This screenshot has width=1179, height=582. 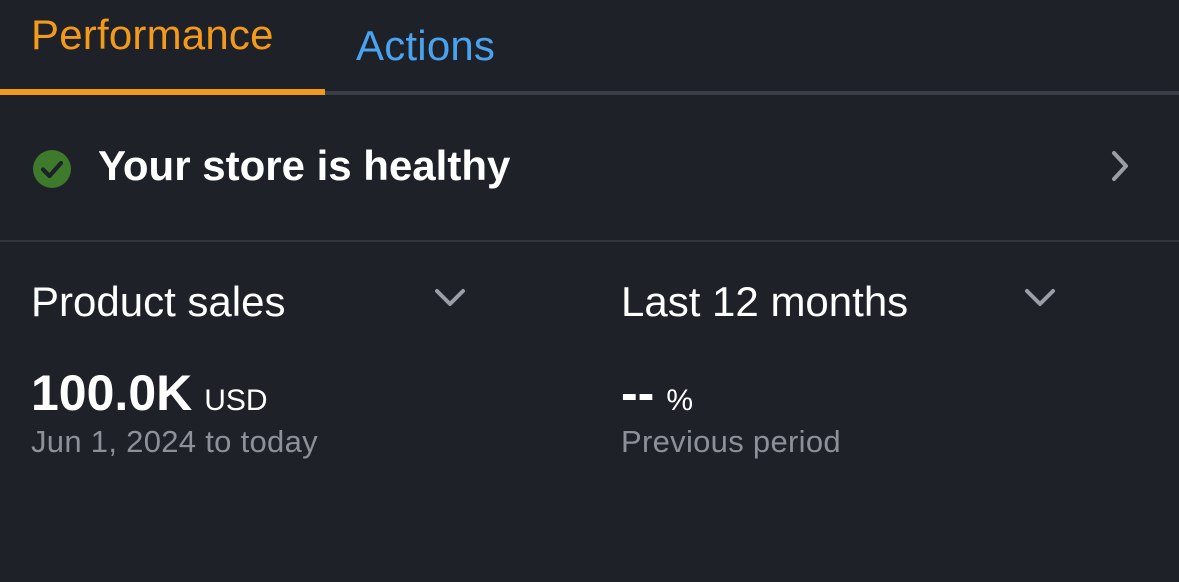 What do you see at coordinates (162, 92) in the screenshot?
I see `active-tab-indicator` at bounding box center [162, 92].